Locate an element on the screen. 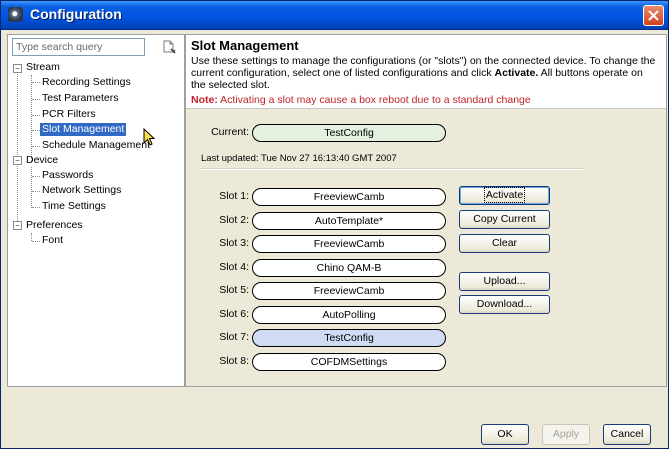  stream-expander: − is located at coordinates (17, 68).